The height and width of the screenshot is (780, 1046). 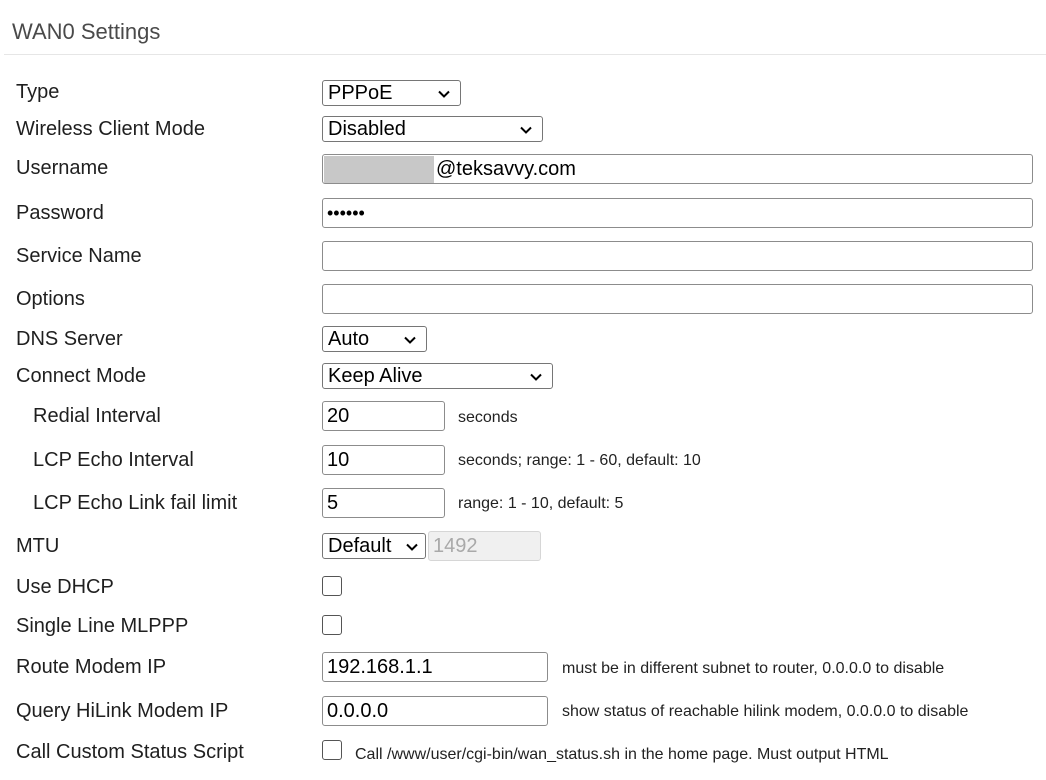 What do you see at coordinates (432, 129) in the screenshot?
I see `wireless-client-mode-select: Disabled` at bounding box center [432, 129].